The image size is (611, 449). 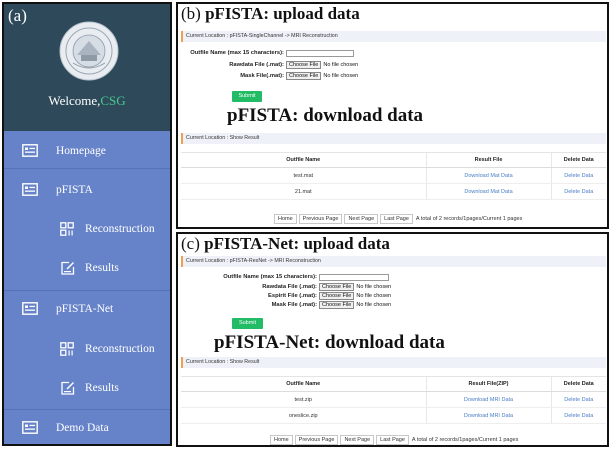 I want to click on col-result-file: Result File, so click(x=488, y=160).